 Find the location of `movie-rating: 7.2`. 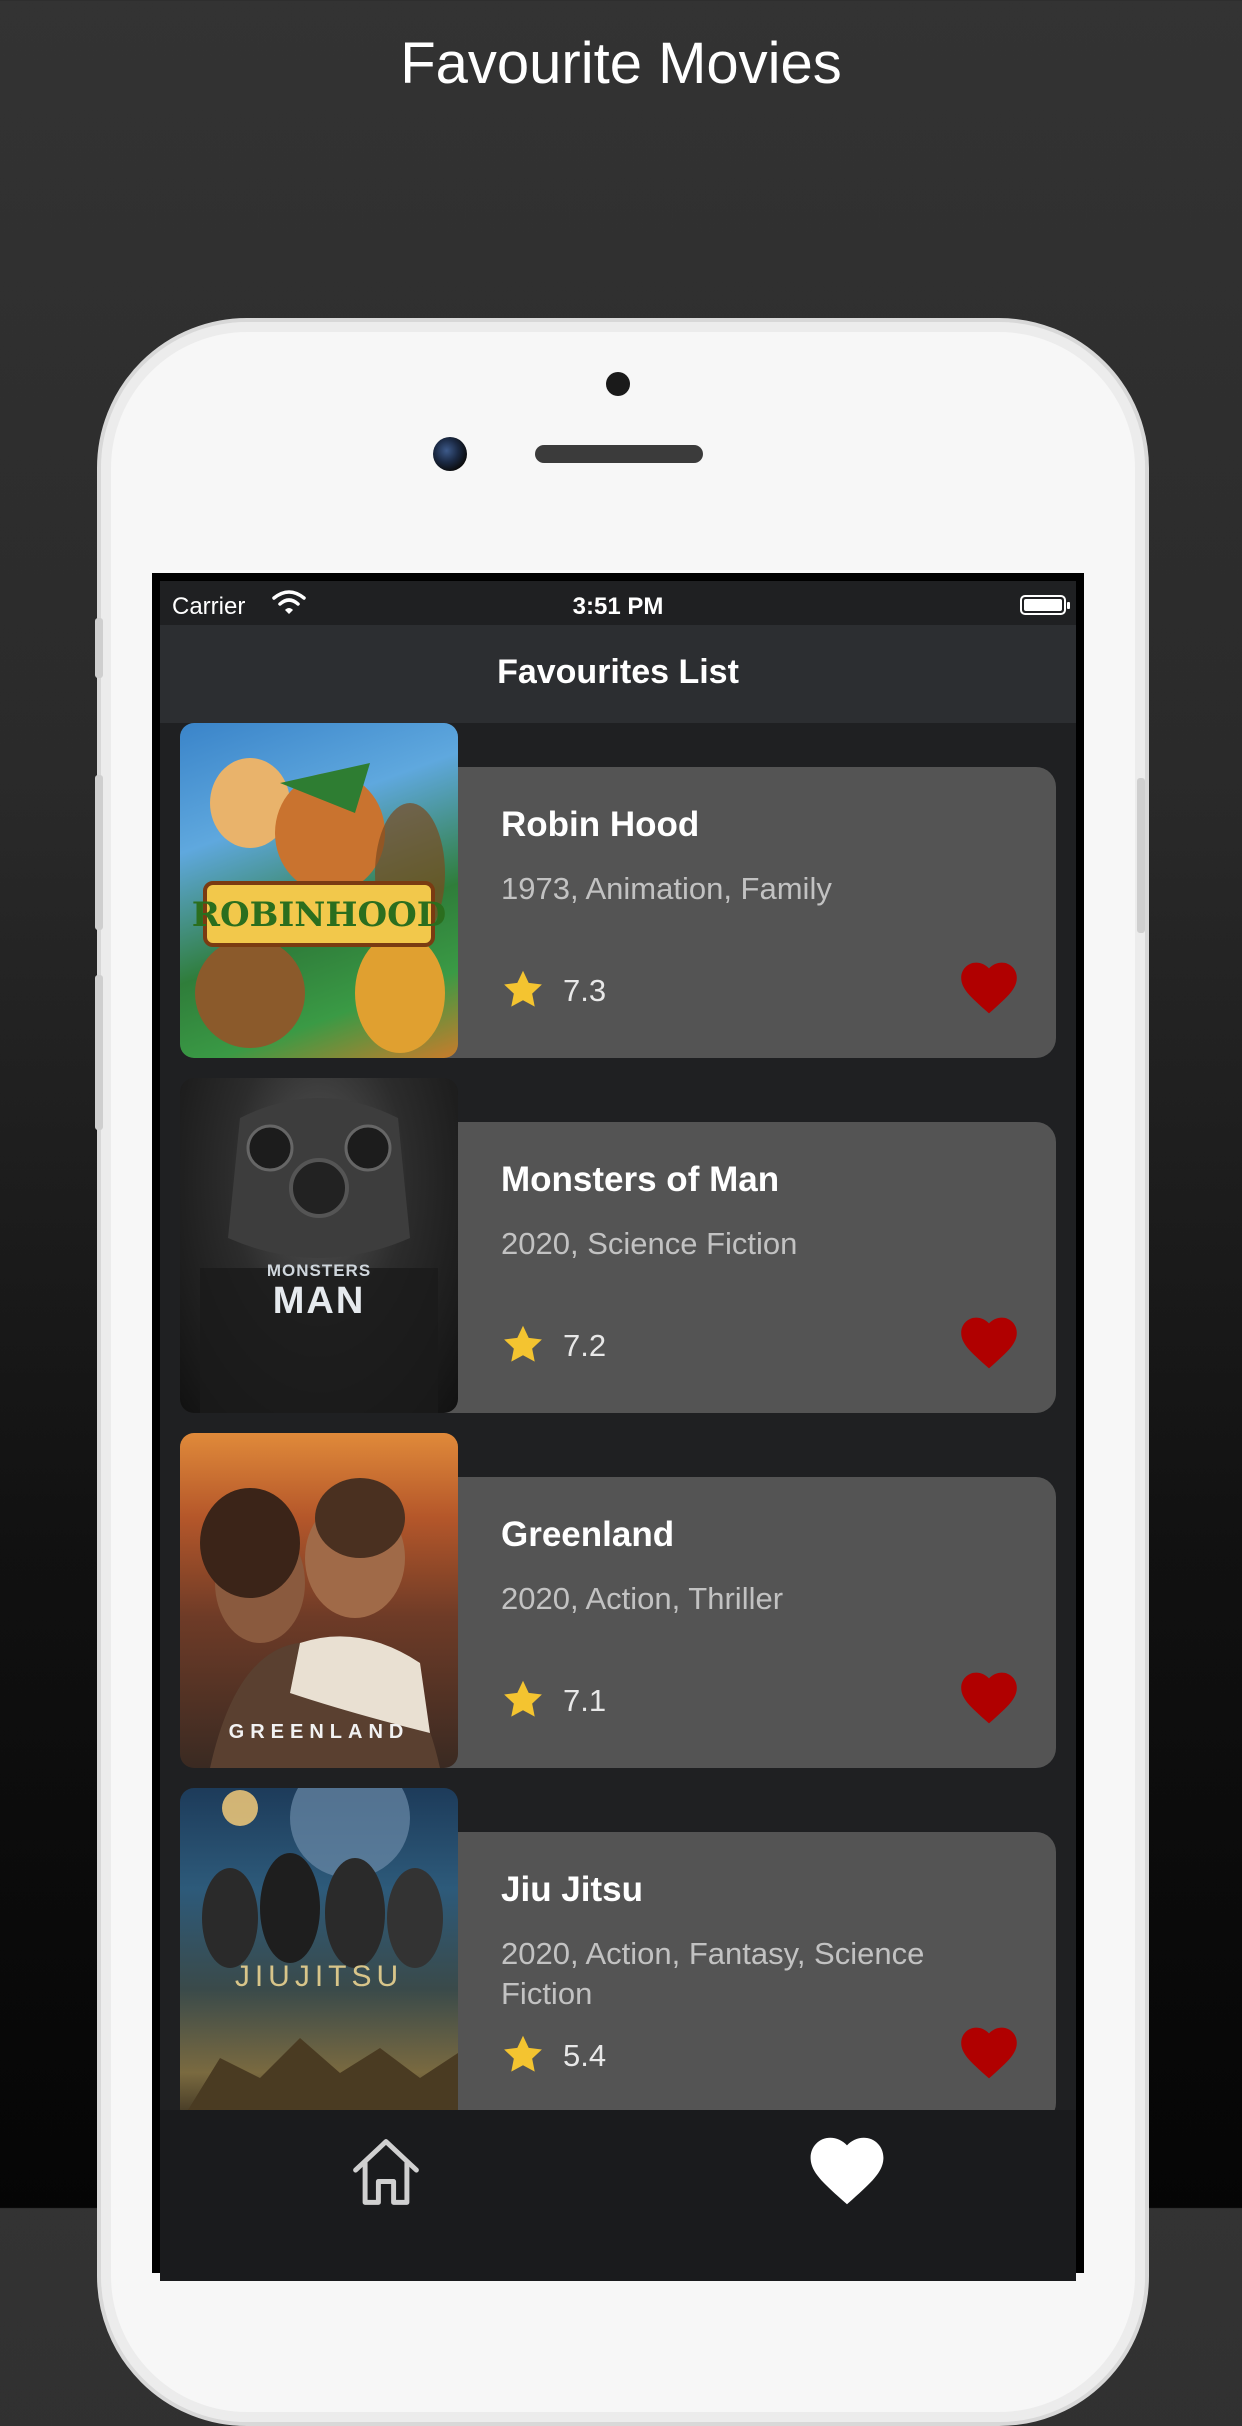

movie-rating: 7.2 is located at coordinates (585, 1345).